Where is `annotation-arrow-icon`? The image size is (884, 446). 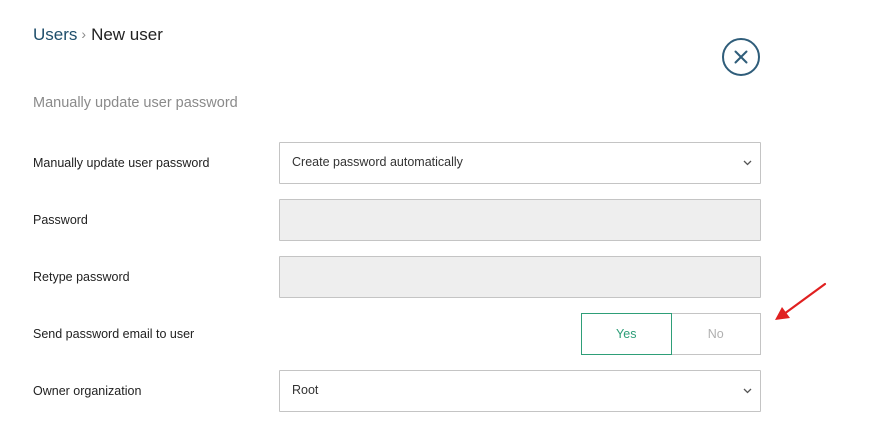 annotation-arrow-icon is located at coordinates (801, 301).